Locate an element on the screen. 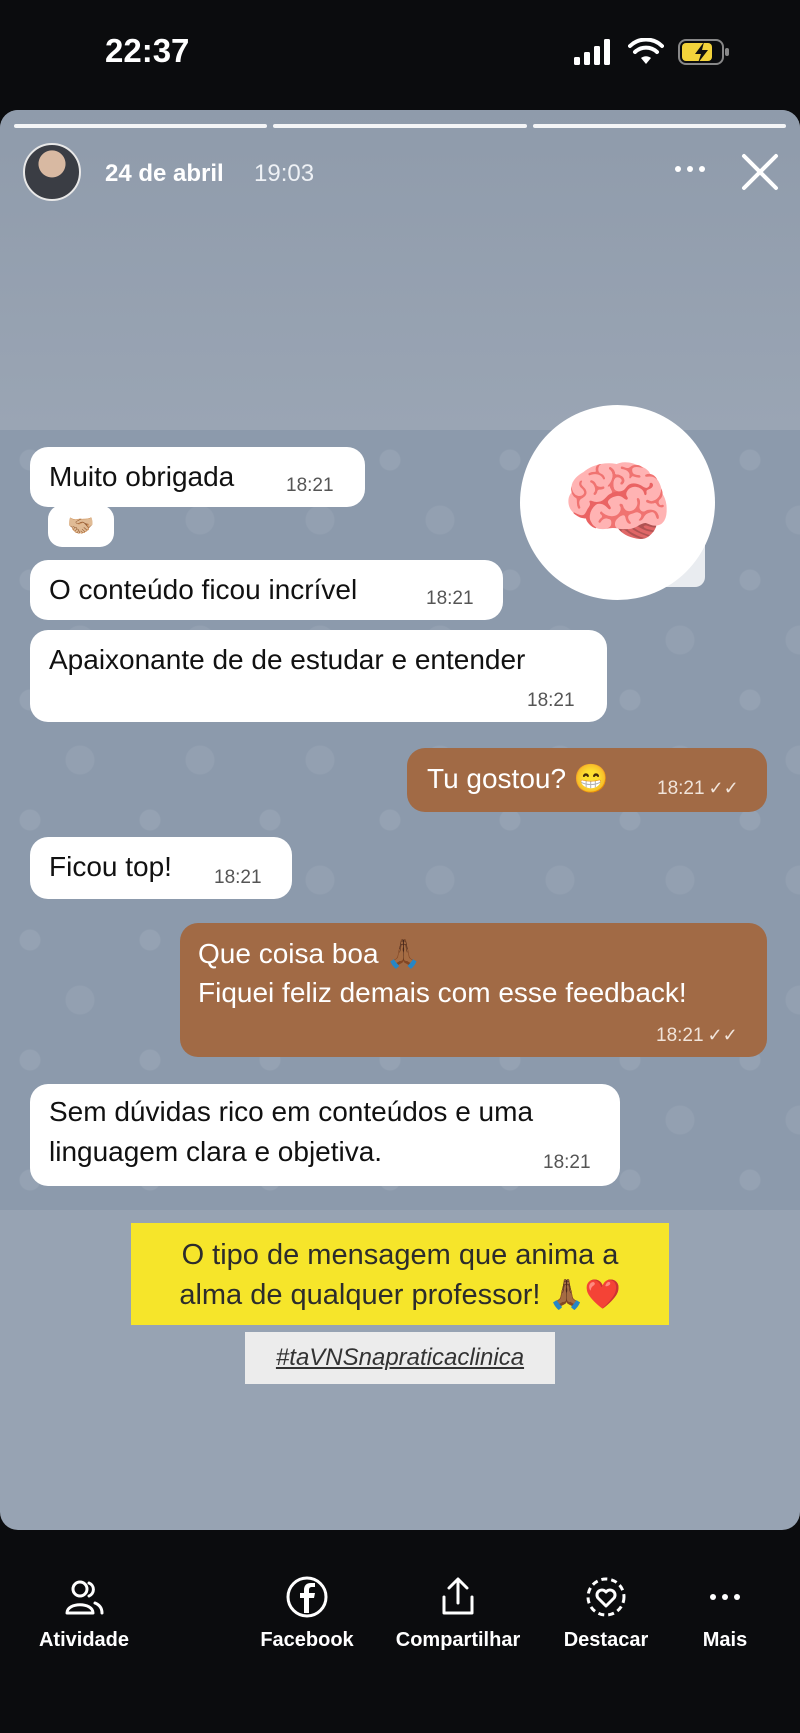 This screenshot has width=800, height=1733. activity-label: Atividade is located at coordinates (84, 1640).